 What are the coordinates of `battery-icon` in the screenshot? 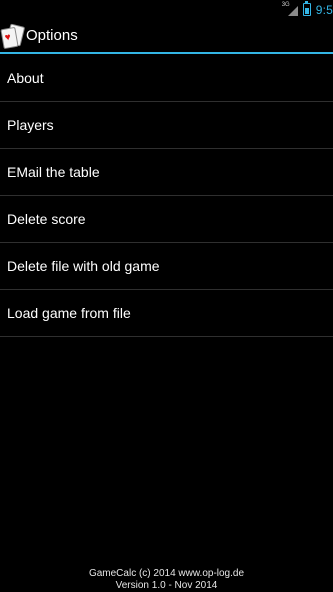 It's located at (306, 8).